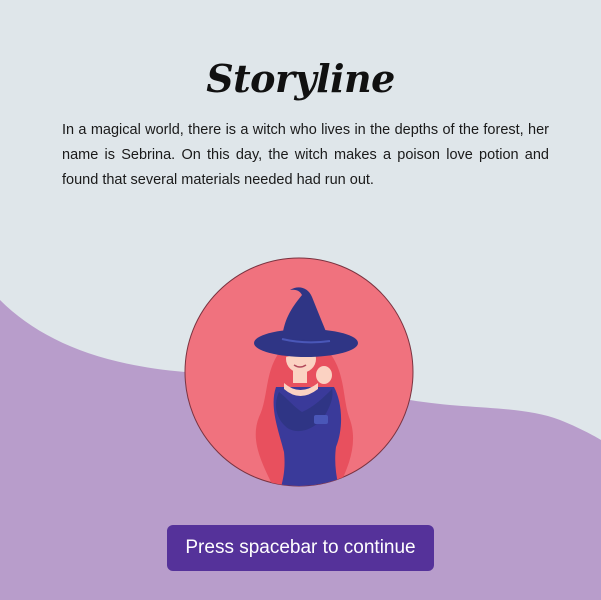 This screenshot has height=600, width=601. What do you see at coordinates (300, 548) in the screenshot?
I see `continue-button: Press spacebar to continue` at bounding box center [300, 548].